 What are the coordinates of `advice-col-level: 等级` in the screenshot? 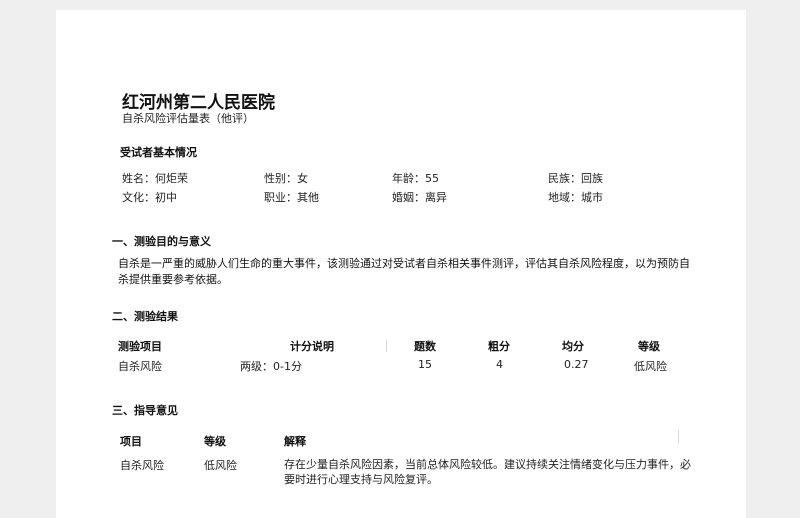 It's located at (215, 441).